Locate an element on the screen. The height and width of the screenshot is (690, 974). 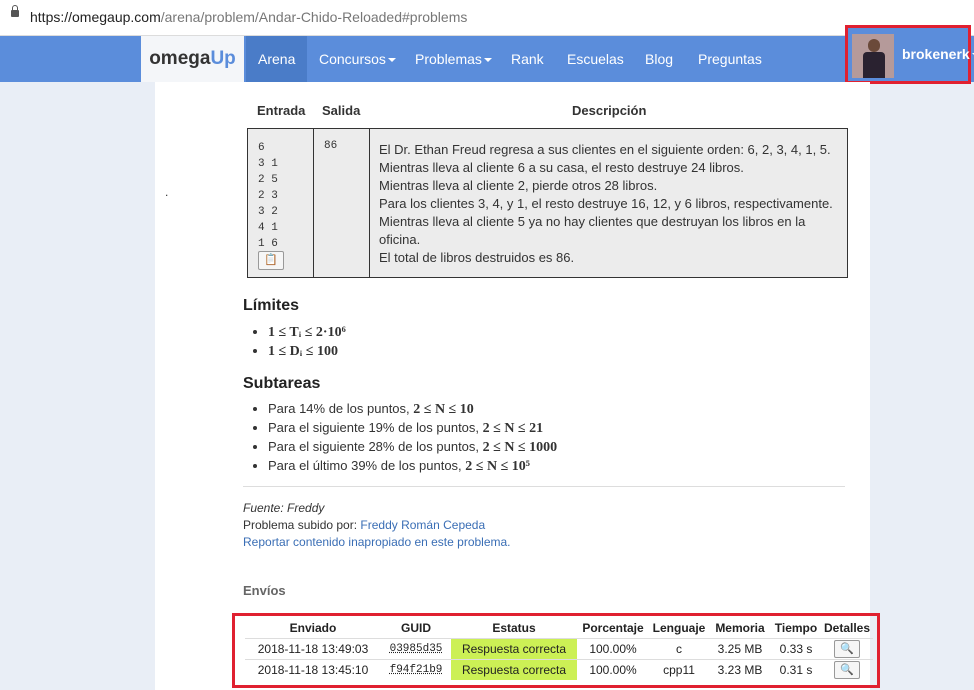
limites-heading: Límites is located at coordinates (271, 305).